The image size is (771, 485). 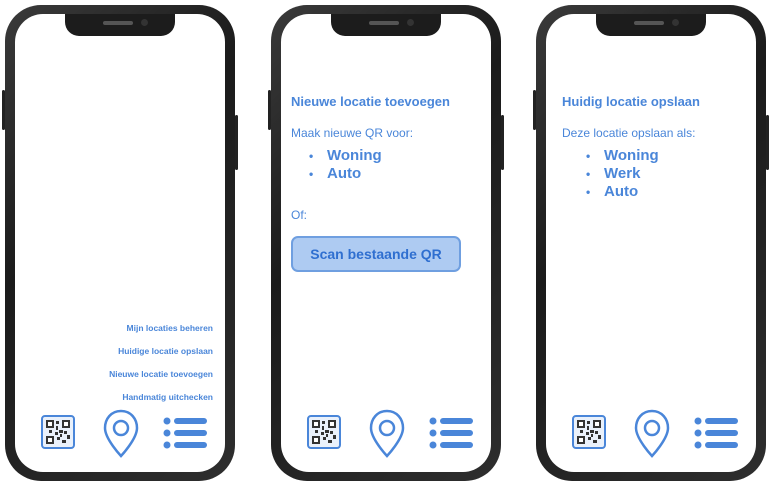 What do you see at coordinates (629, 133) in the screenshot?
I see `page-subtitle: Deze locatie opslaan als:` at bounding box center [629, 133].